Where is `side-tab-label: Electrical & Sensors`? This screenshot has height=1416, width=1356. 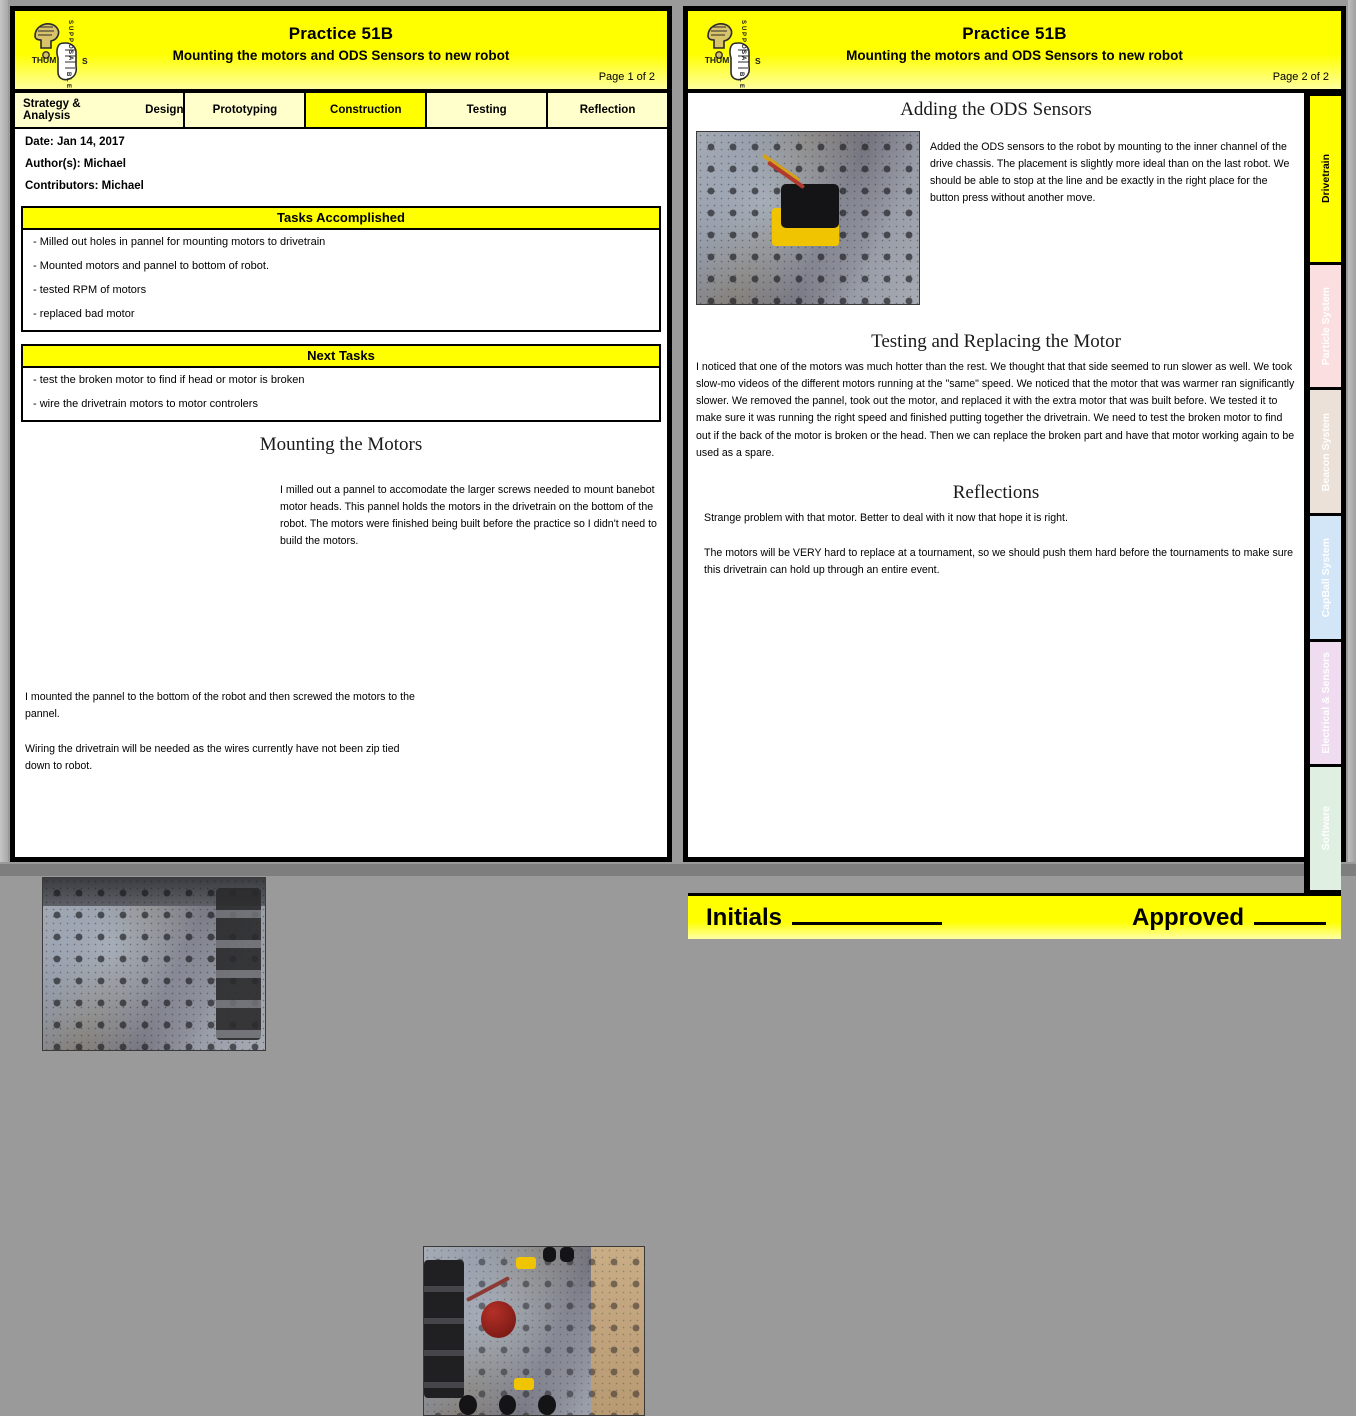 side-tab-label: Electrical & Sensors is located at coordinates (1325, 703).